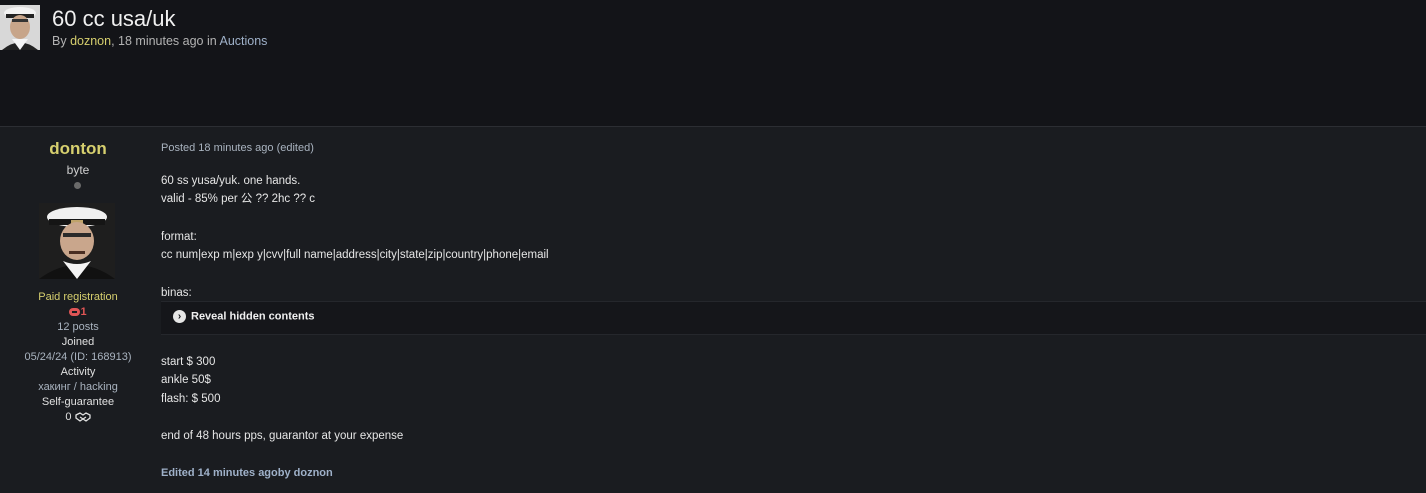 This screenshot has width=1426, height=493. I want to click on forum-link: Auctions, so click(243, 41).